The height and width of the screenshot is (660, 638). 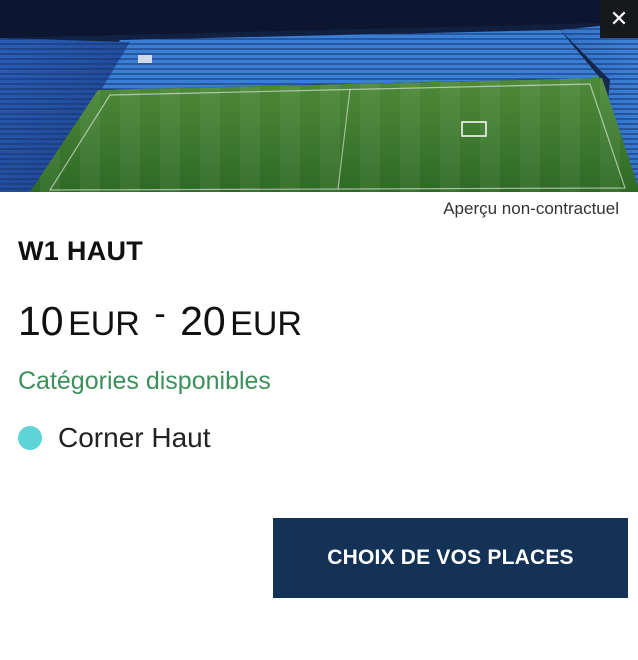 I want to click on section-title: W1 HAUT, so click(x=81, y=251).